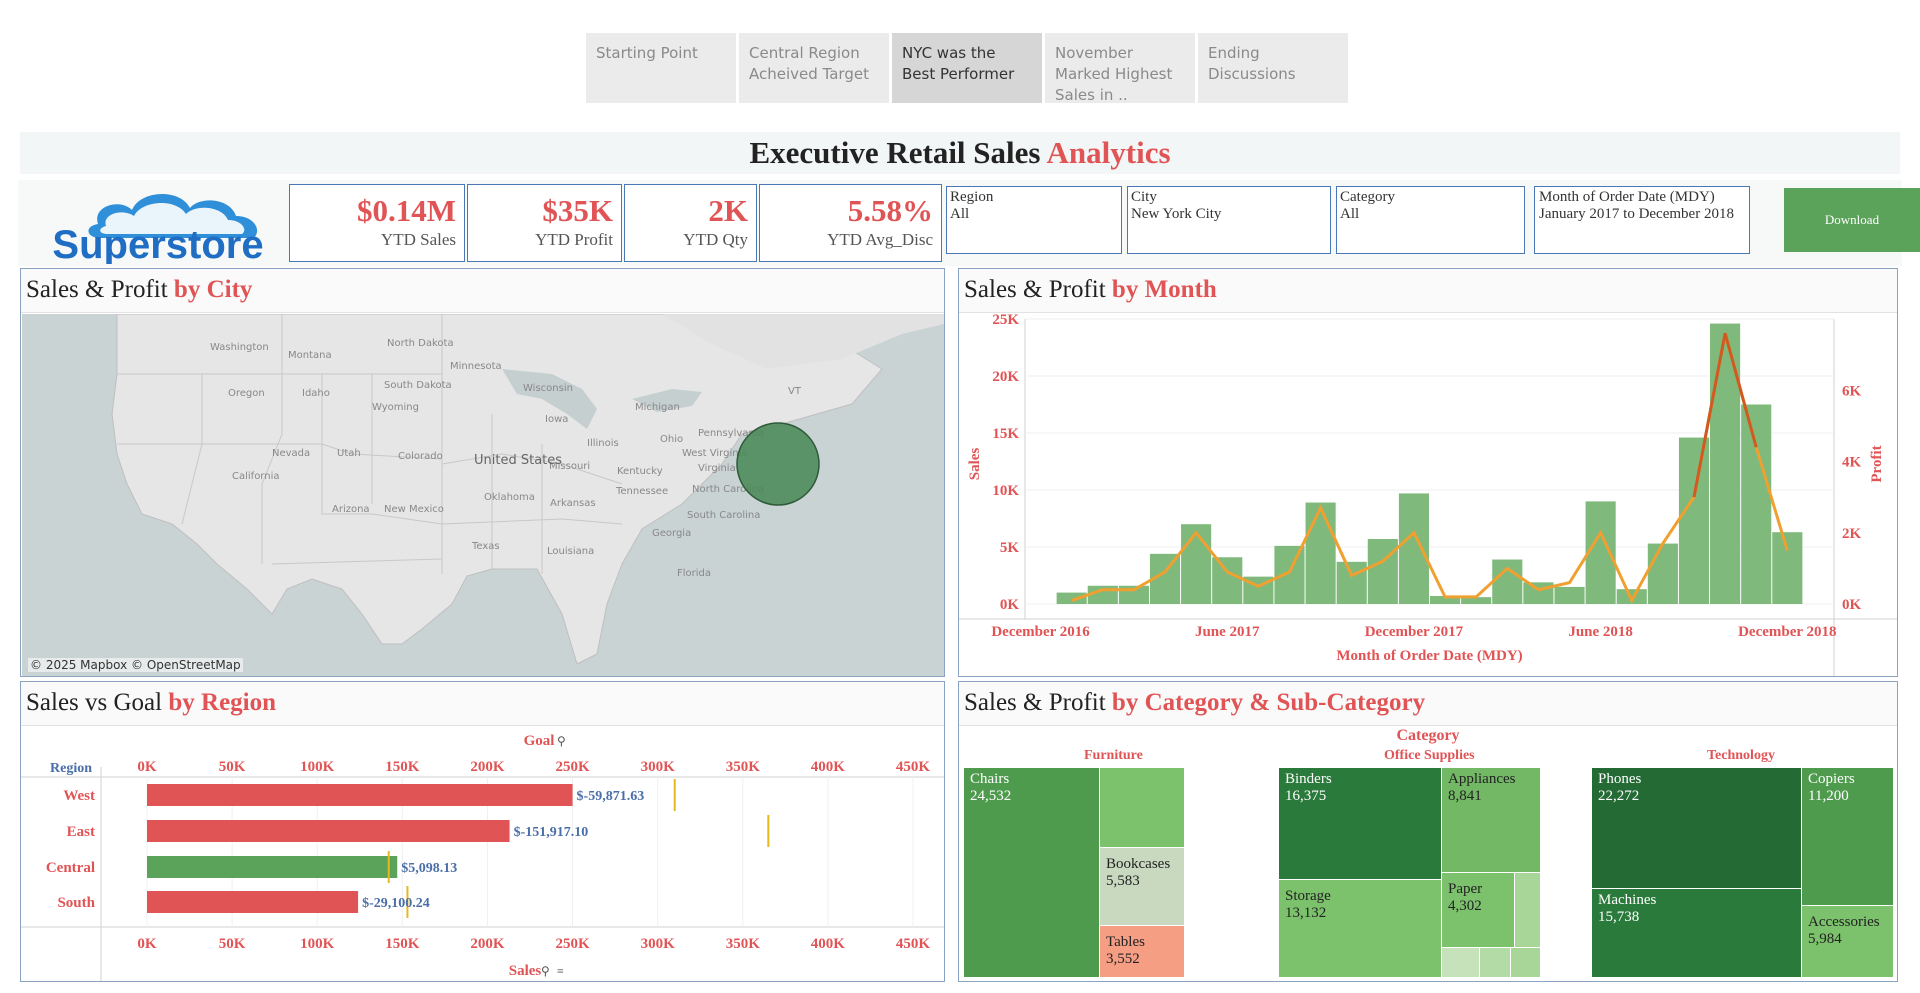 The width and height of the screenshot is (1920, 993). What do you see at coordinates (1125, 942) in the screenshot?
I see `cell-name: Tables` at bounding box center [1125, 942].